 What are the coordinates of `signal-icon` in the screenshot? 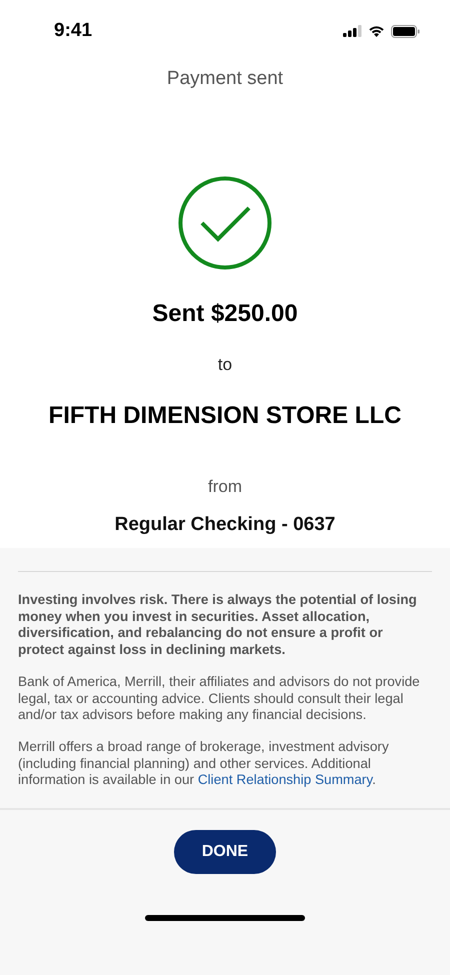 It's located at (352, 31).